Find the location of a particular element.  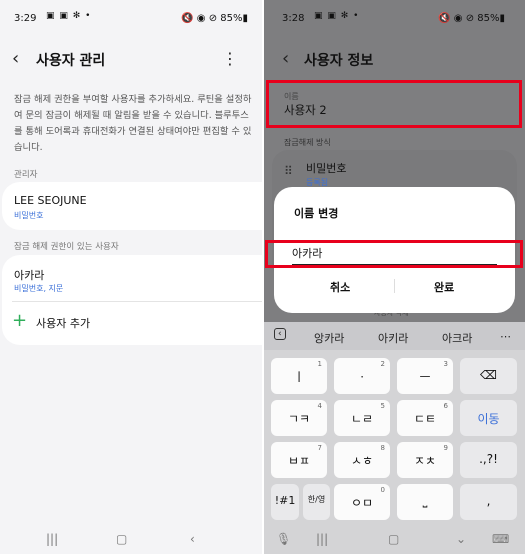

name-field-label: 이름 is located at coordinates (291, 96).